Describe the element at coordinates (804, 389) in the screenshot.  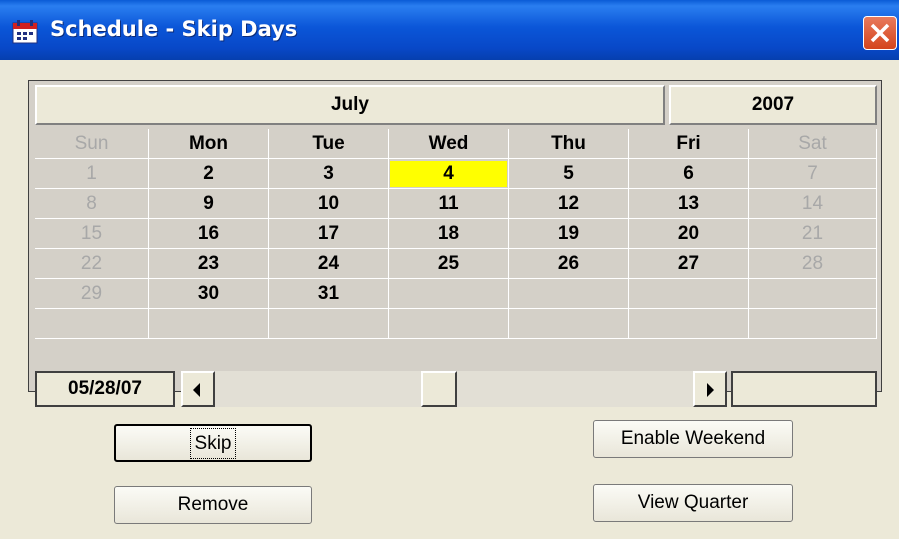
I see `blank-field` at that location.